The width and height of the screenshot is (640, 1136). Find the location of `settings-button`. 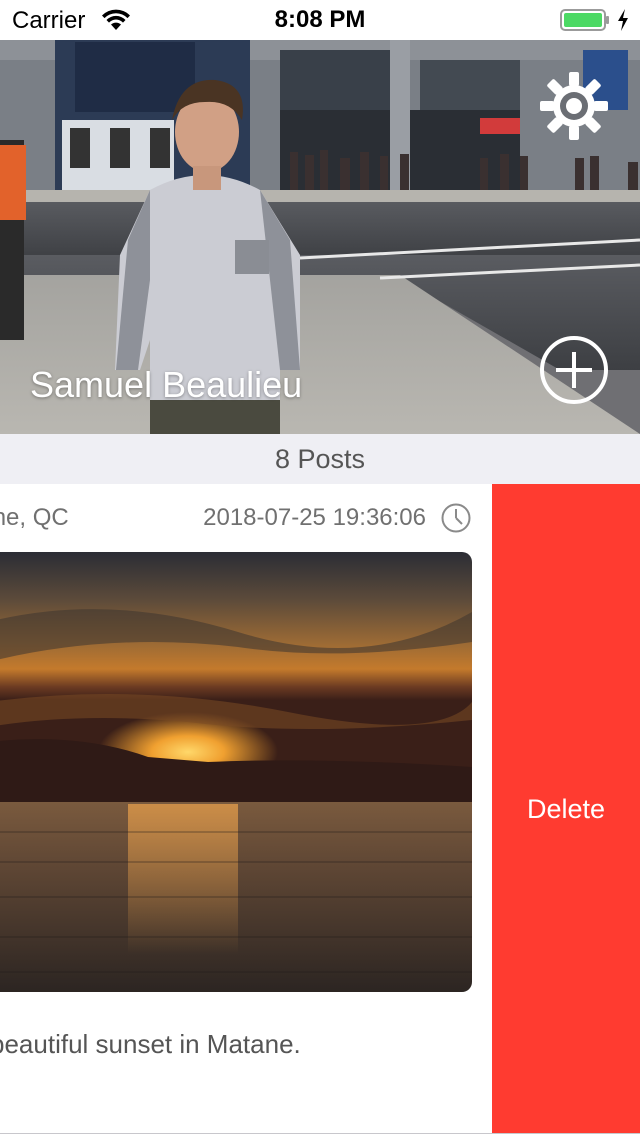

settings-button is located at coordinates (574, 106).